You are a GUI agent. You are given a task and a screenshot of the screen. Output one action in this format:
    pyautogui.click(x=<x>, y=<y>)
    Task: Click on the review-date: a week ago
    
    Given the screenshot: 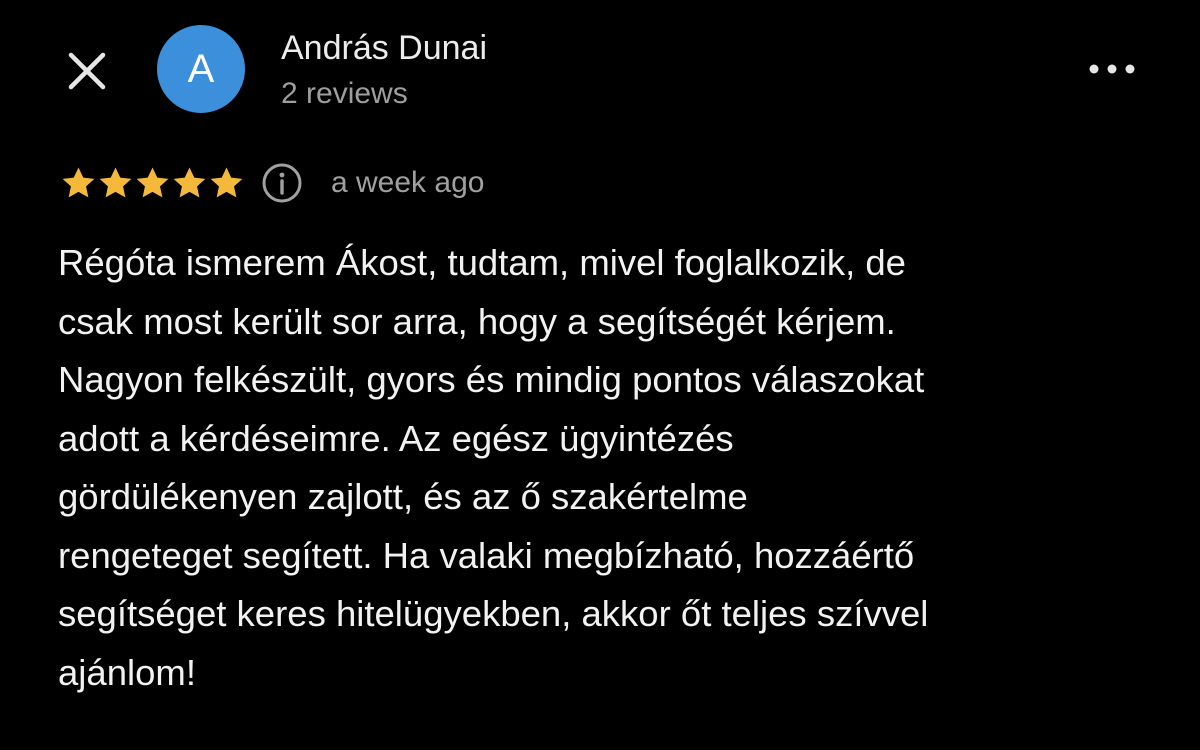 What is the action you would take?
    pyautogui.click(x=408, y=182)
    